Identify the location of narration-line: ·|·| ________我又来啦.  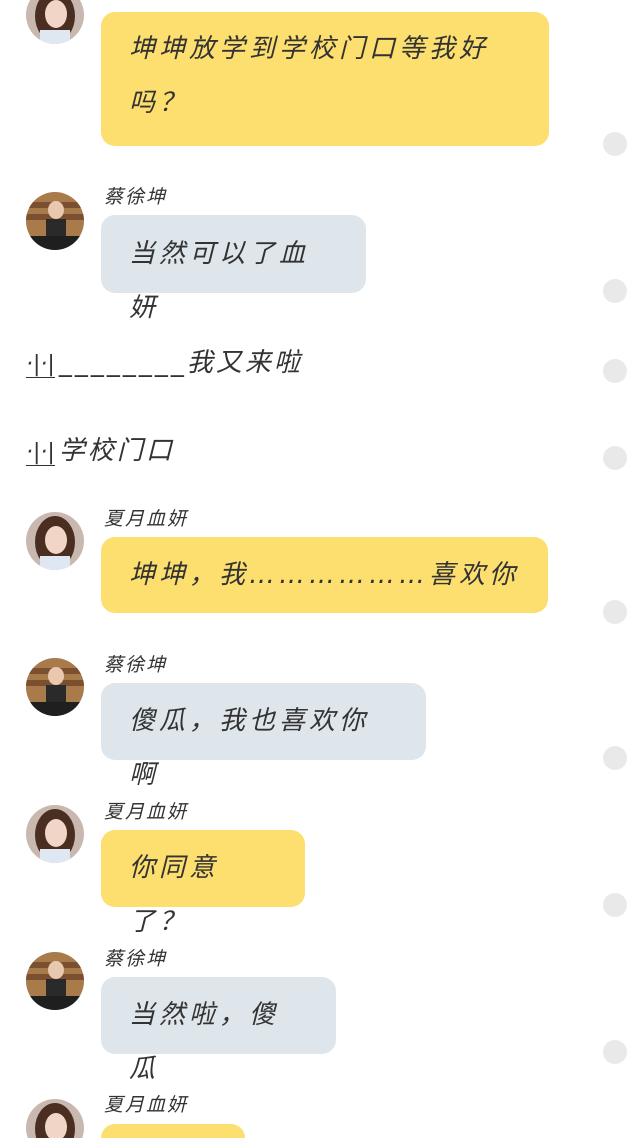
(164, 360).